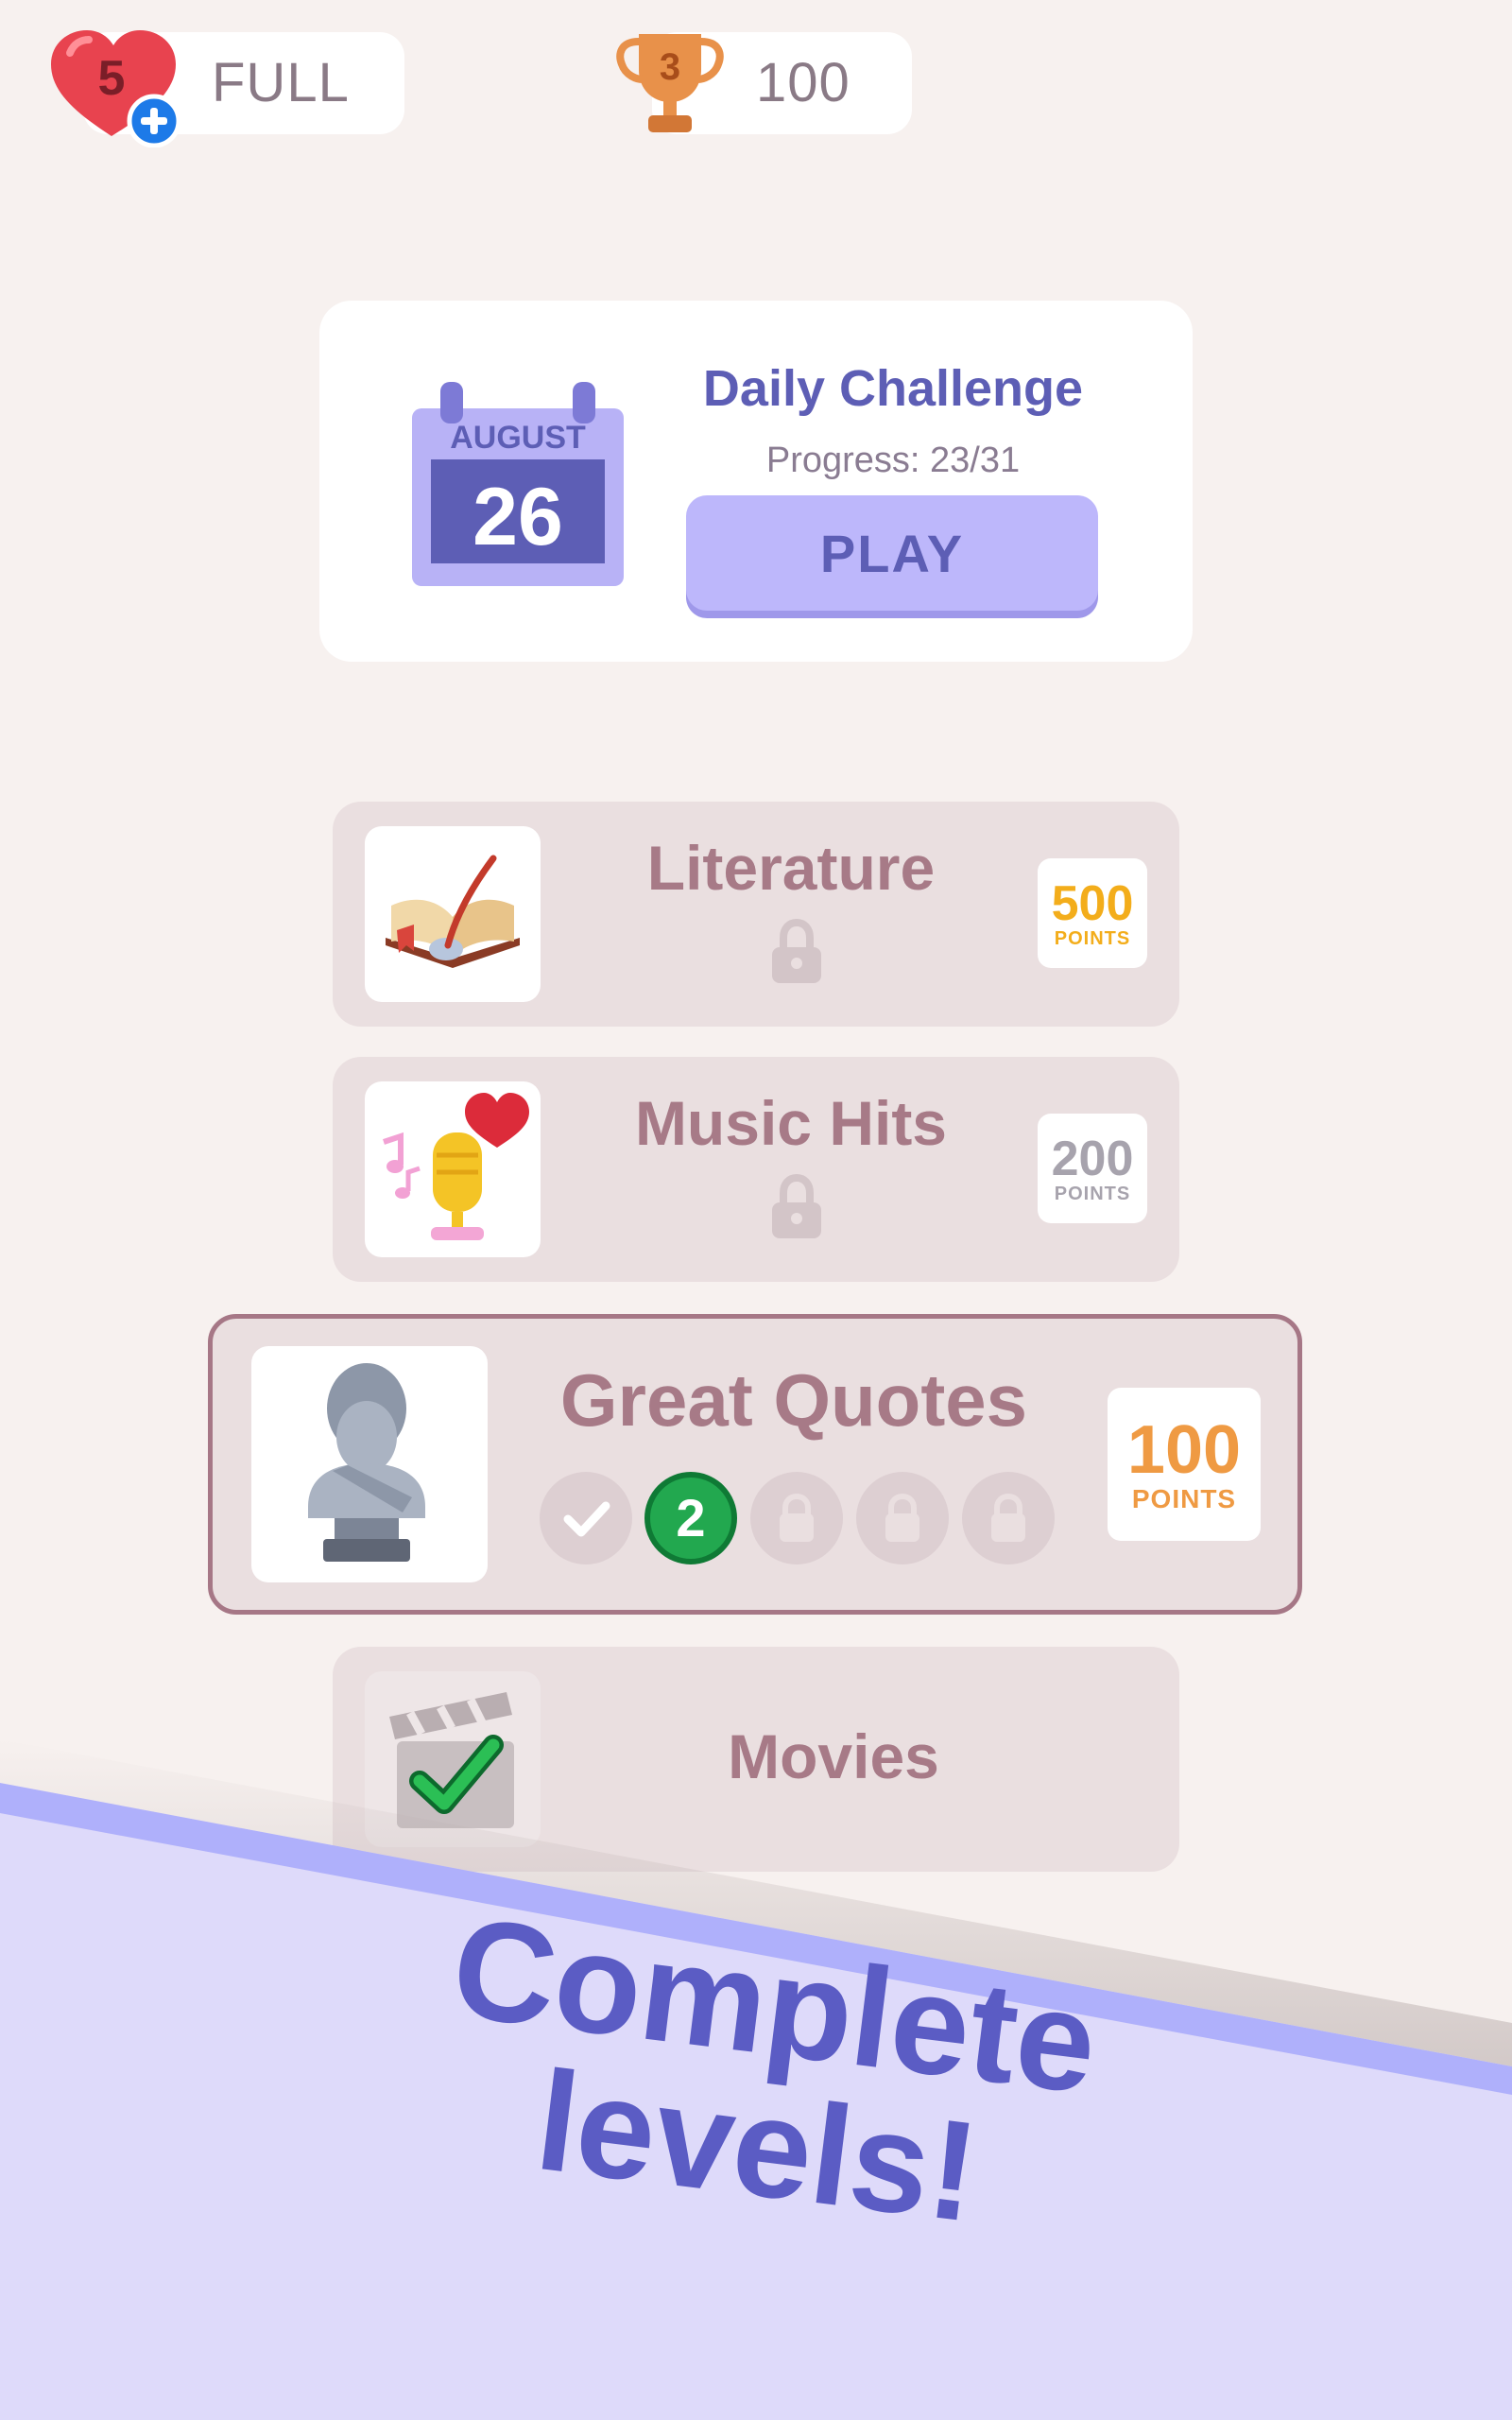 Image resolution: width=1512 pixels, height=2420 pixels. What do you see at coordinates (517, 517) in the screenshot?
I see `calendar-day: 26` at bounding box center [517, 517].